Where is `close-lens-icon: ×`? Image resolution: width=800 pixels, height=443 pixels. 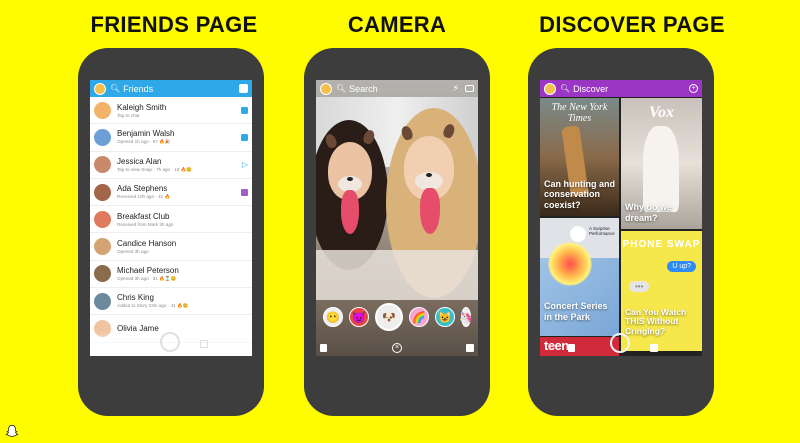 close-lens-icon: × is located at coordinates (397, 348).